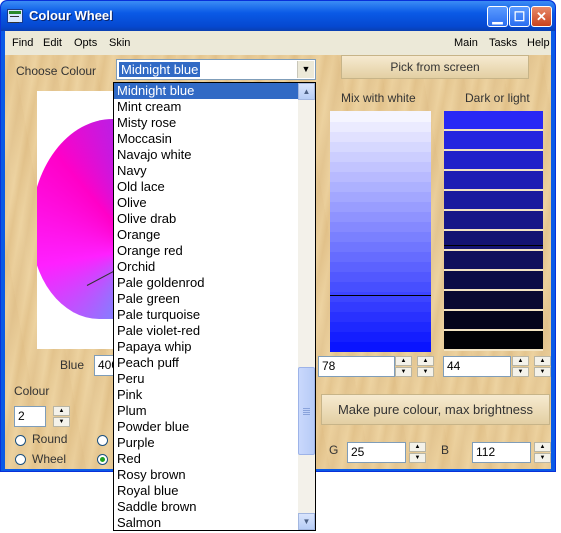 This screenshot has width=561, height=533. What do you see at coordinates (445, 450) in the screenshot?
I see `b-label: B` at bounding box center [445, 450].